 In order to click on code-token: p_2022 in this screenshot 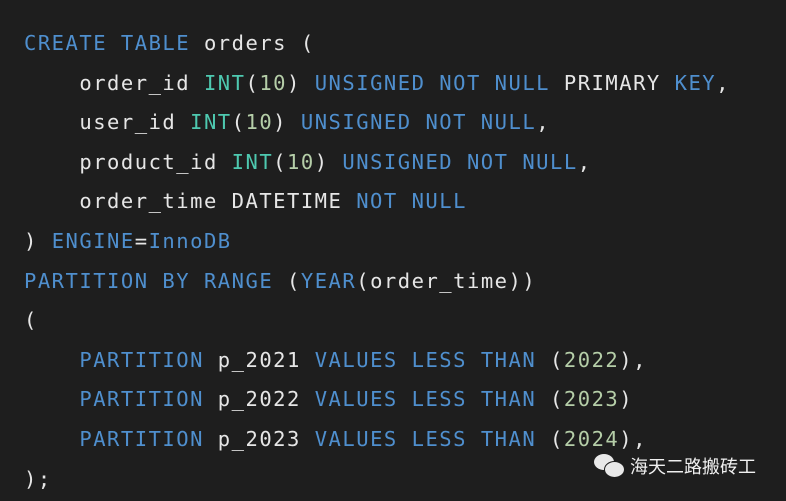, I will do `click(259, 399)`.